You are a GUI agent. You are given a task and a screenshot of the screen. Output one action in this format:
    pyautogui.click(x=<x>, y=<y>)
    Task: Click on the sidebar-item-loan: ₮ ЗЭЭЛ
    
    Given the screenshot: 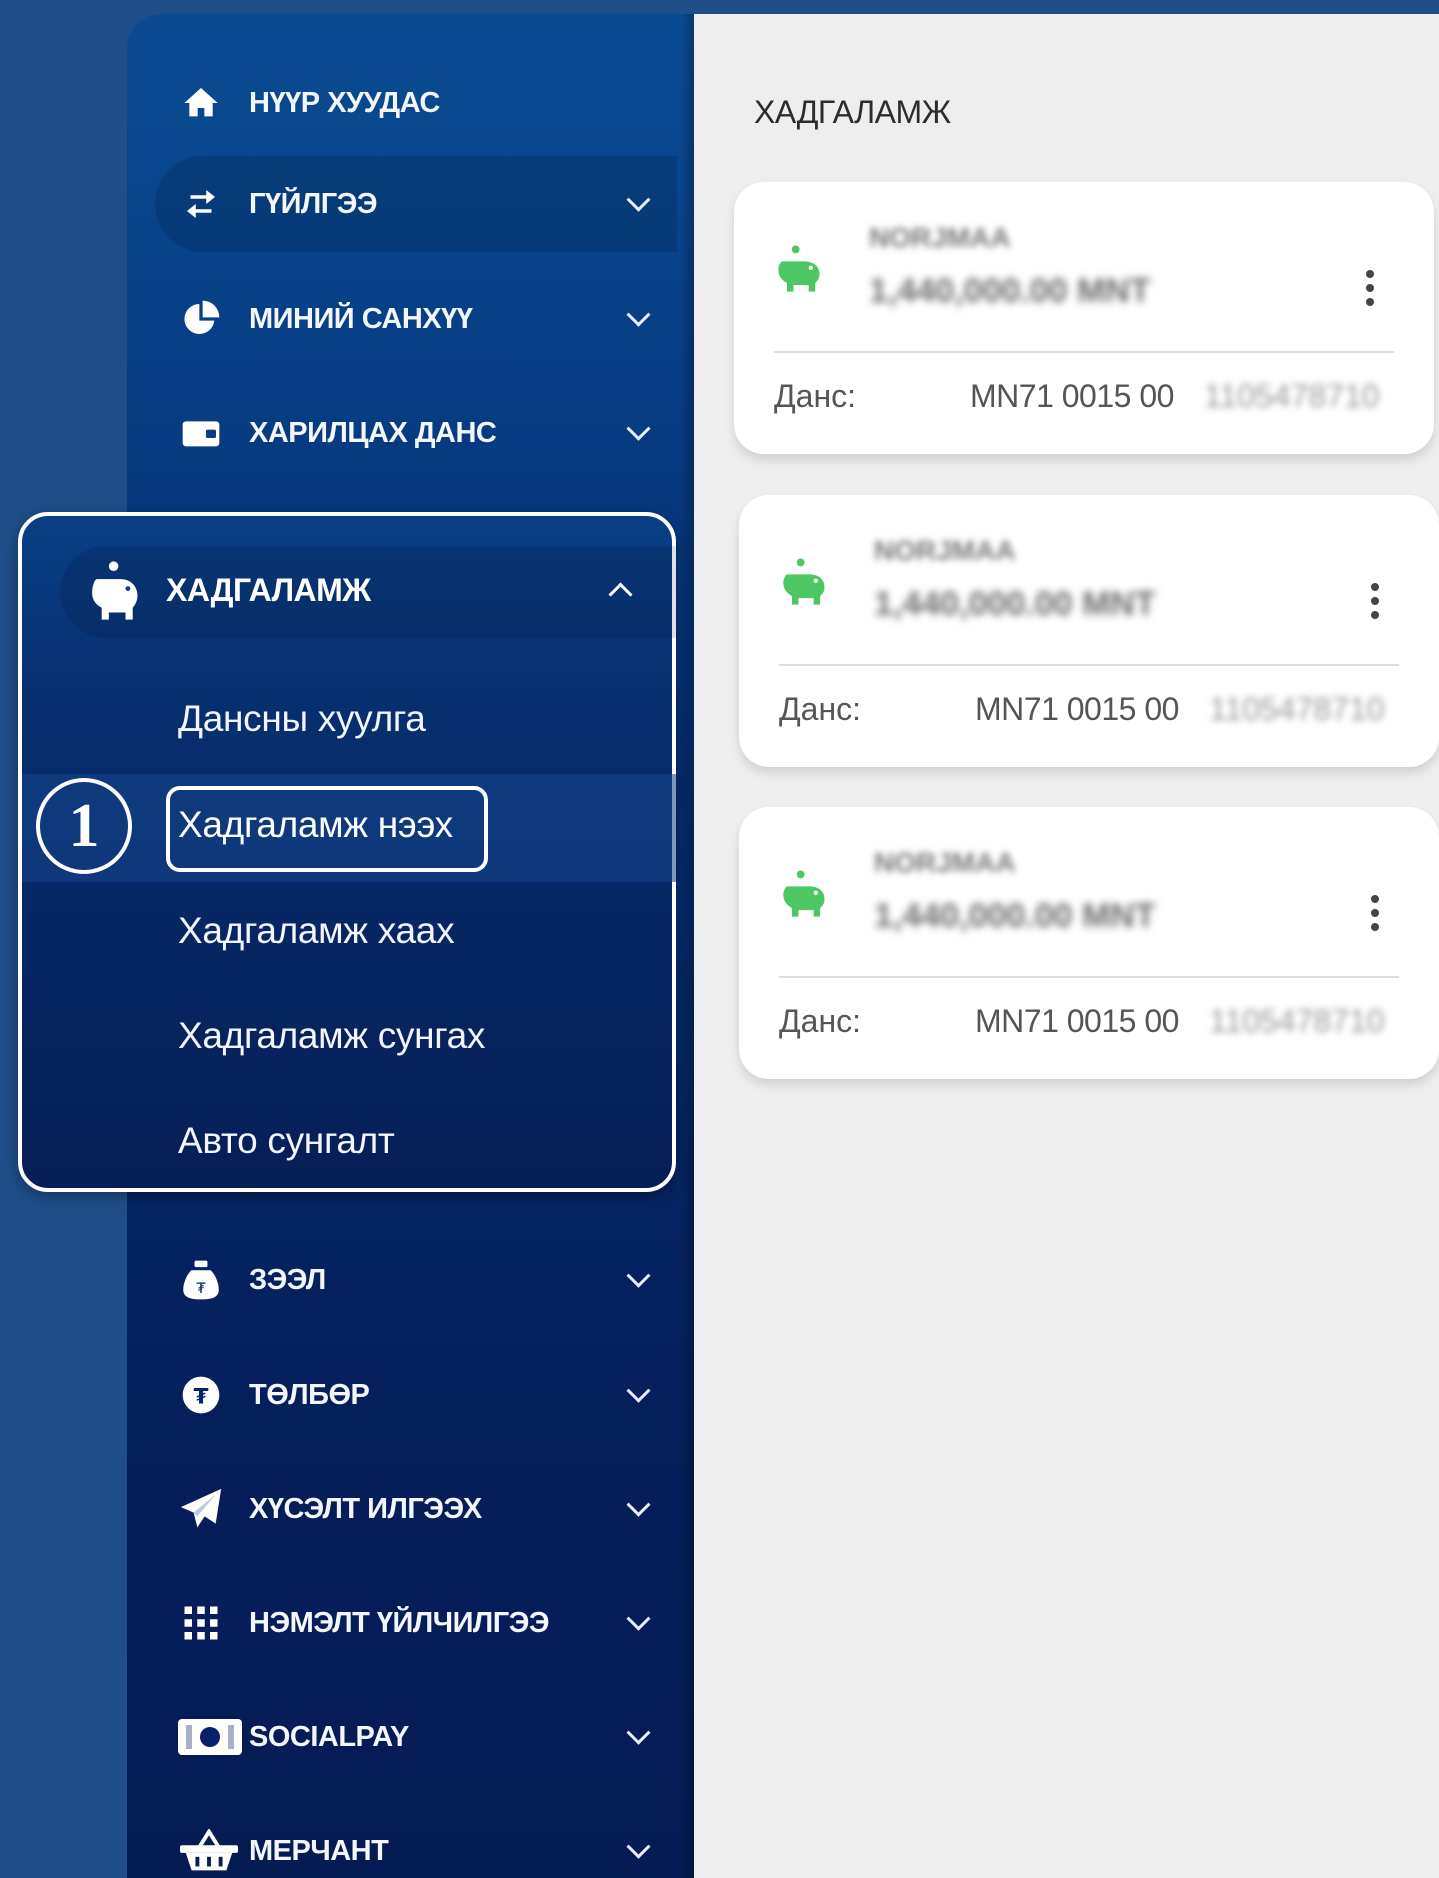 What is the action you would take?
    pyautogui.click(x=402, y=1280)
    